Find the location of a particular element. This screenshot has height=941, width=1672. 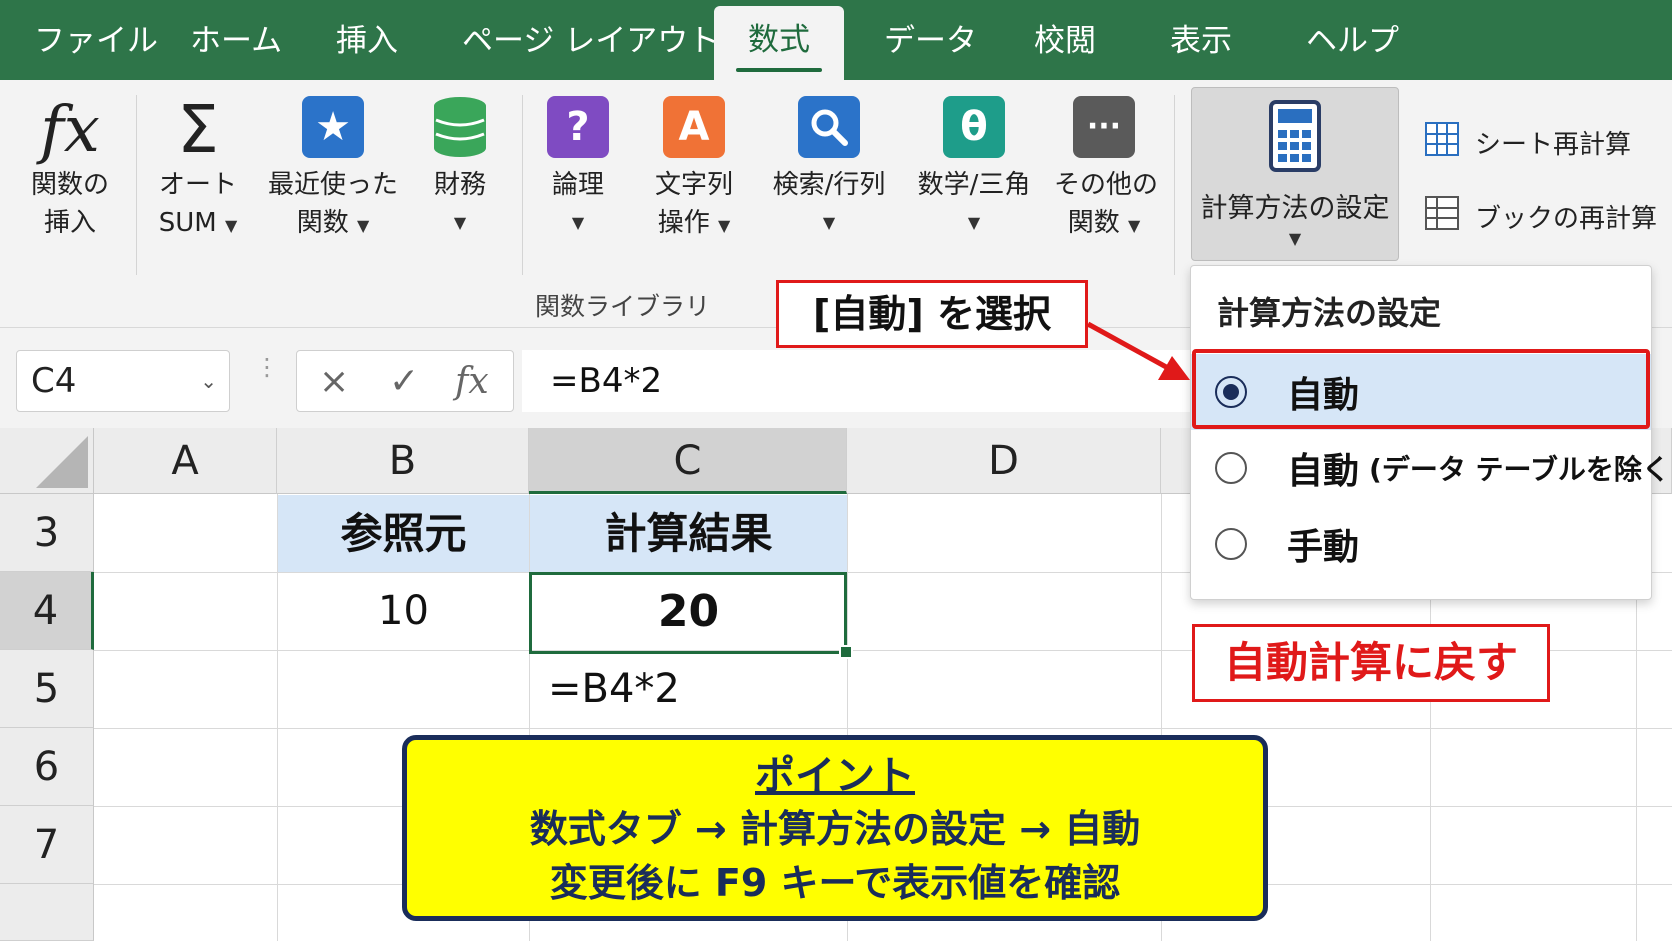

cell-b4: 10 is located at coordinates (403, 611).